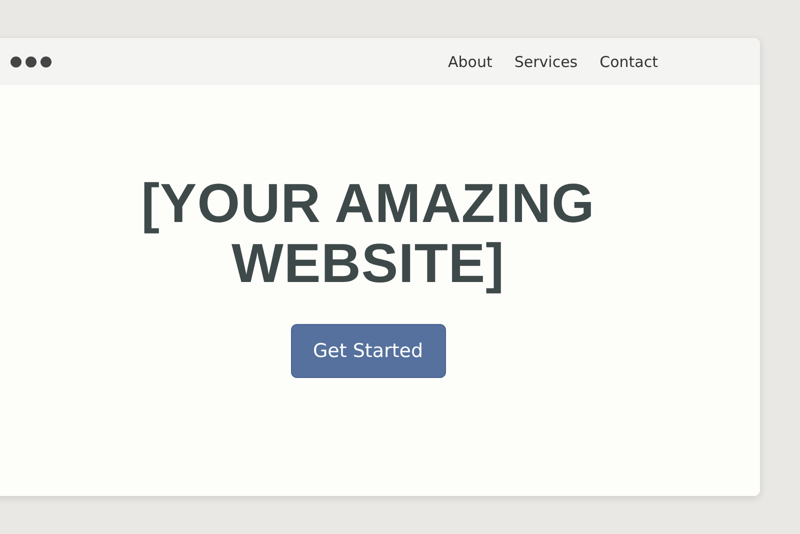 The image size is (800, 534). Describe the element at coordinates (470, 61) in the screenshot. I see `nav-link: About` at that location.